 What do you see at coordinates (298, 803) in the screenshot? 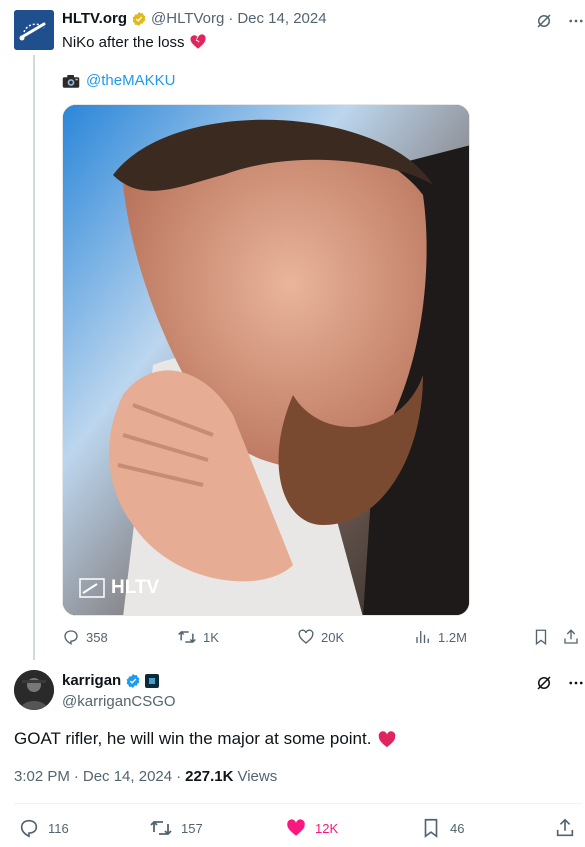
I see `divider` at bounding box center [298, 803].